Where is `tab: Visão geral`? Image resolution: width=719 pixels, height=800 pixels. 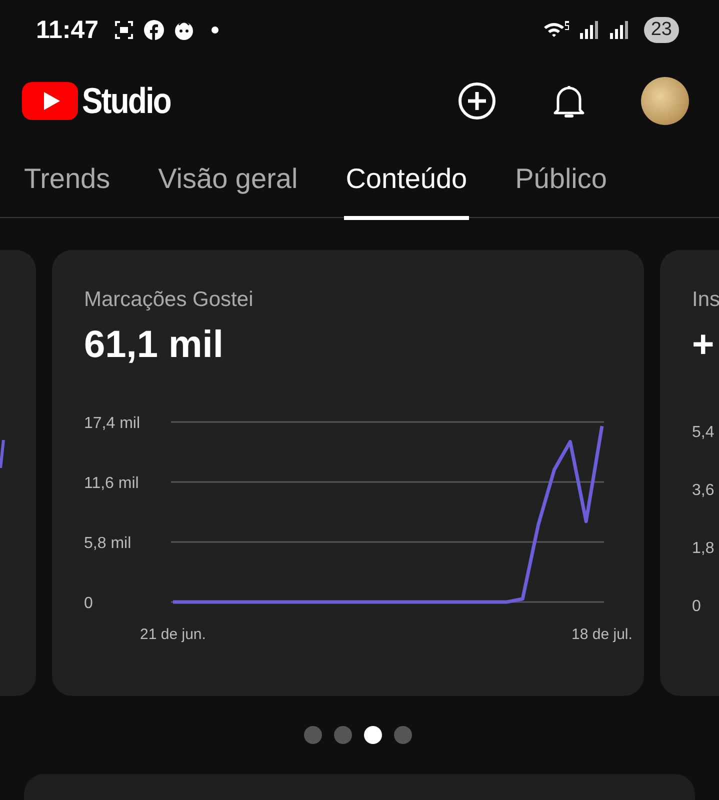
tab: Visão geral is located at coordinates (228, 191).